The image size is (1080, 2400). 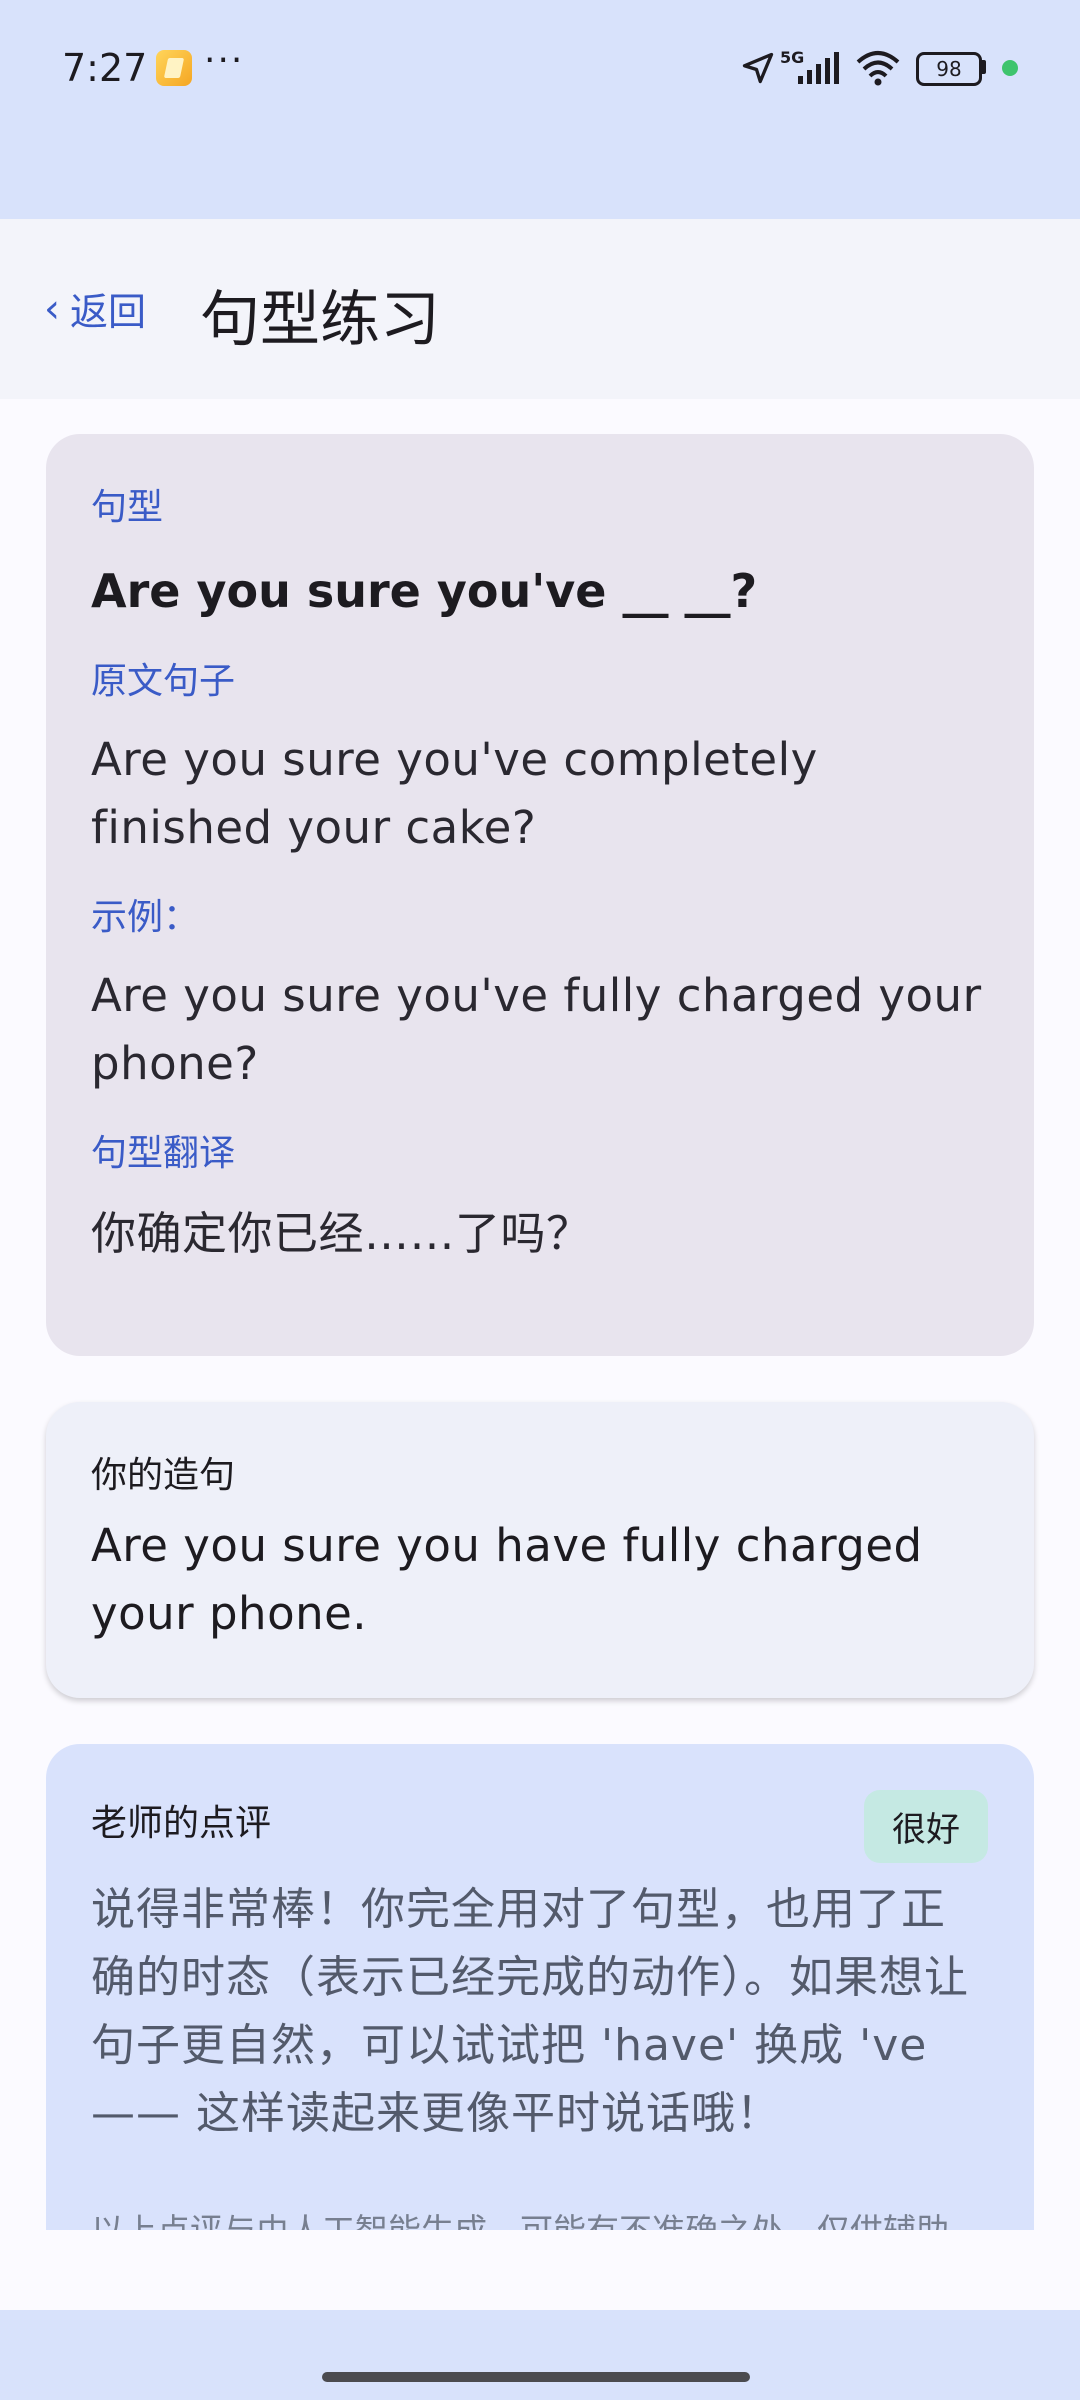 I want to click on location-icon, so click(x=758, y=68).